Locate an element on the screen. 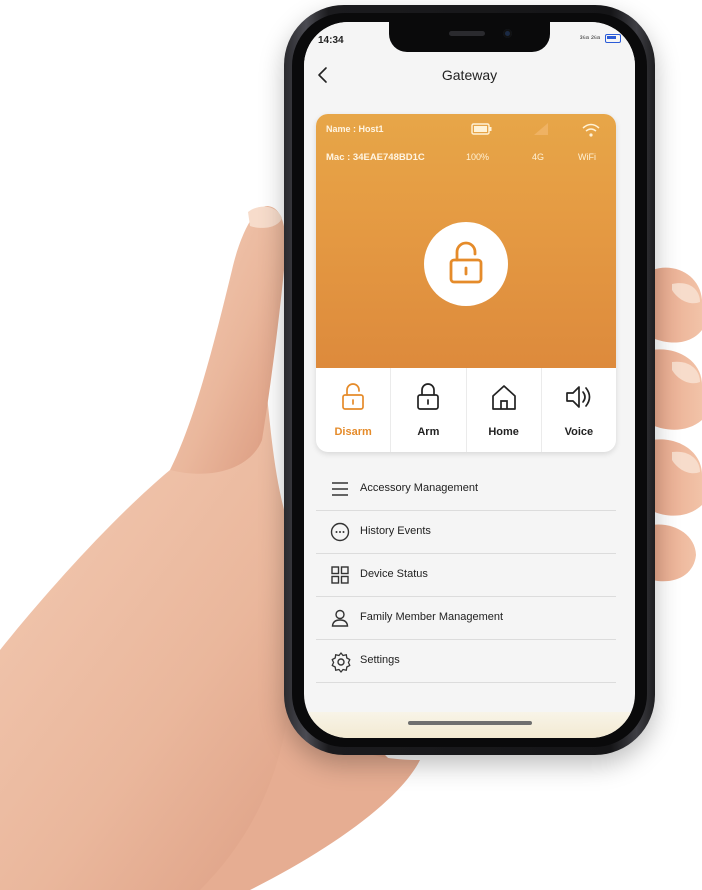  disarm-label: Disarm is located at coordinates (353, 432).